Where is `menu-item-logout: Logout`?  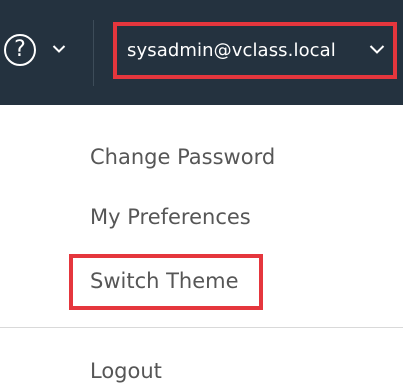 menu-item-logout: Logout is located at coordinates (126, 371).